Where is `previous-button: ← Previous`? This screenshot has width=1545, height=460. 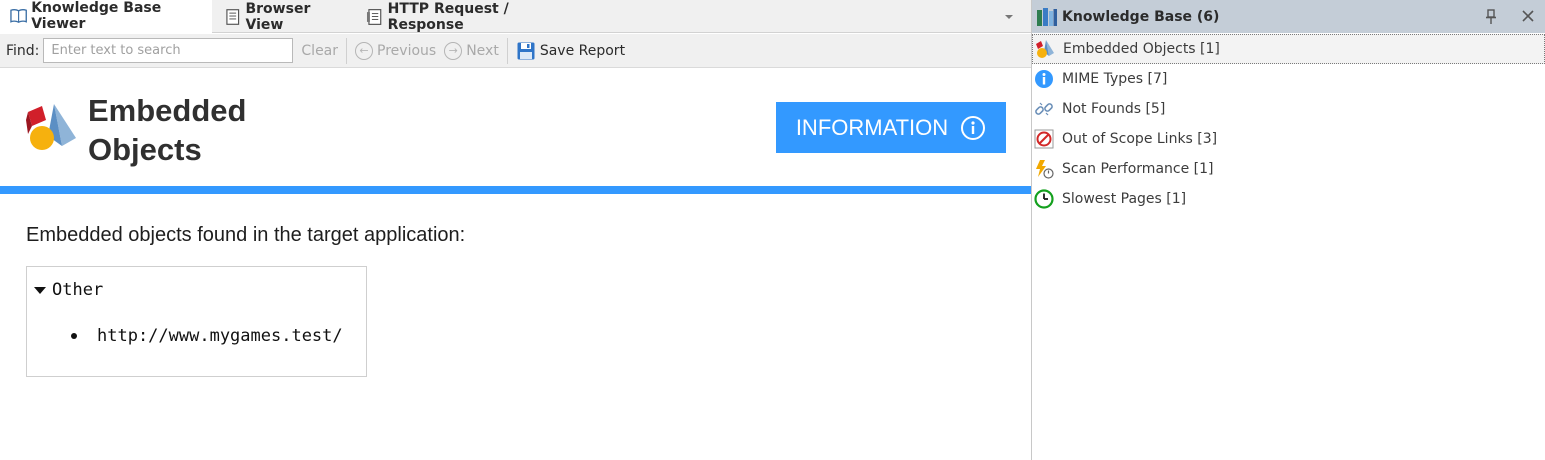
previous-button: ← Previous is located at coordinates (396, 50).